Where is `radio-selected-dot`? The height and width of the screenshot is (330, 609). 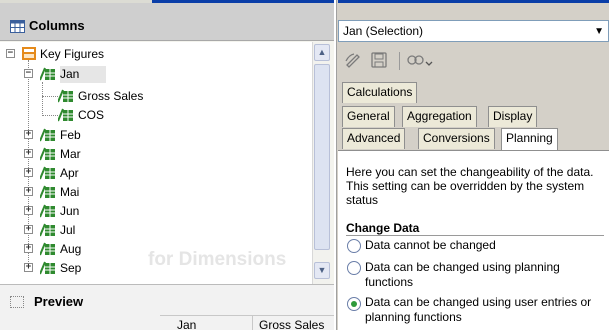 radio-selected-dot is located at coordinates (354, 304).